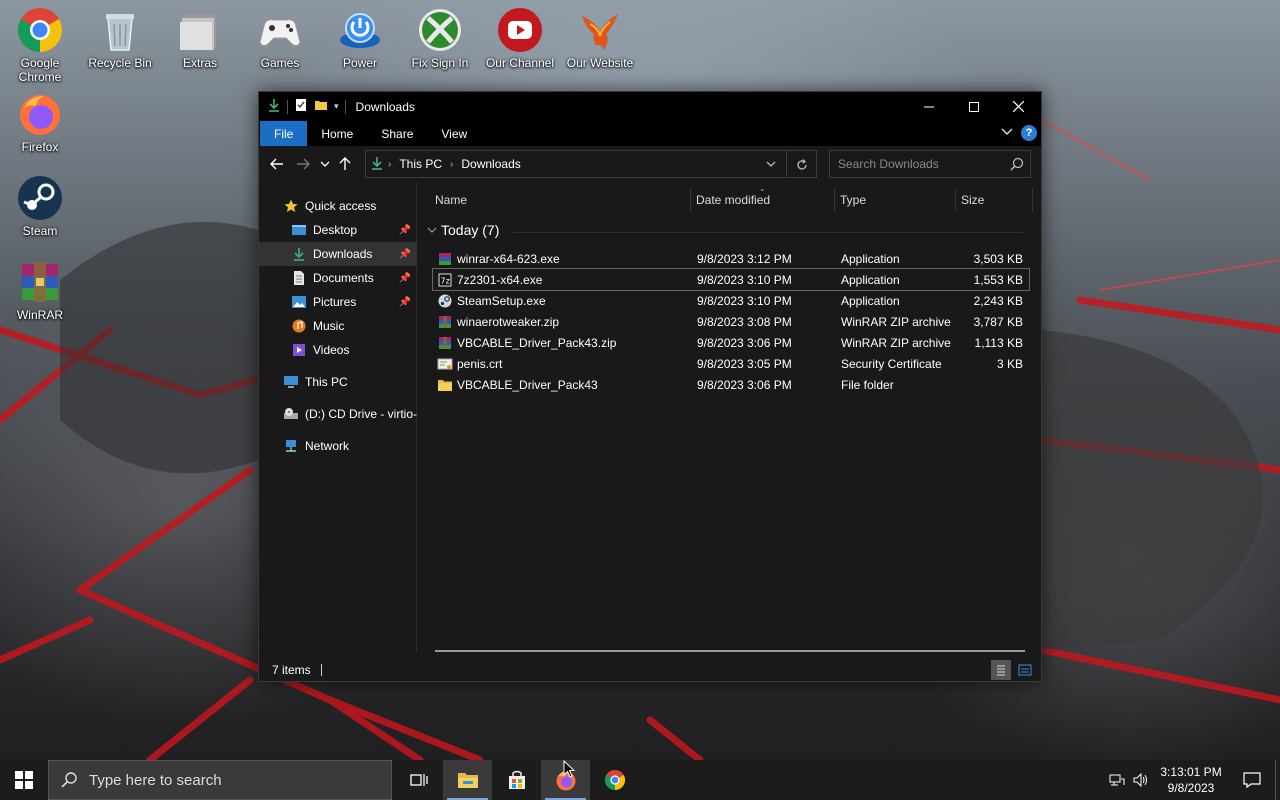 The image size is (1280, 800). What do you see at coordinates (338, 382) in the screenshot?
I see `sidebar-item-this-pc: This PC` at bounding box center [338, 382].